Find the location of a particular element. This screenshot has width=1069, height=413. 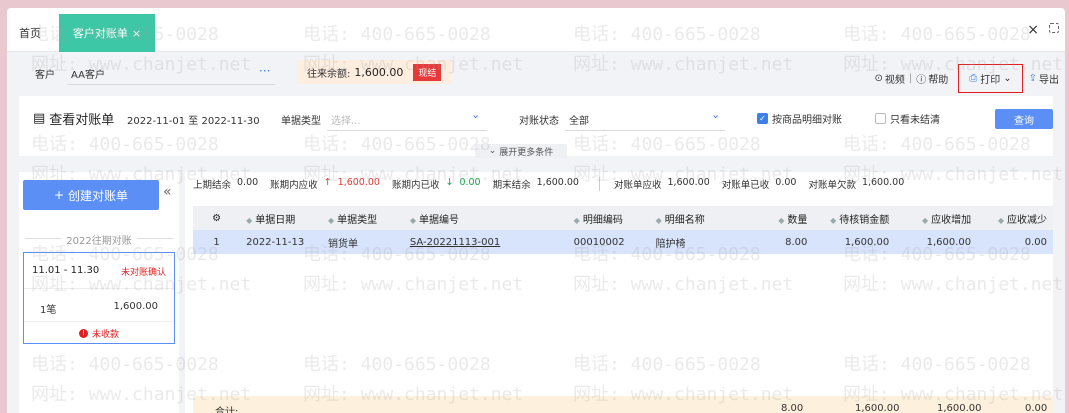

status-underline is located at coordinates (645, 130).